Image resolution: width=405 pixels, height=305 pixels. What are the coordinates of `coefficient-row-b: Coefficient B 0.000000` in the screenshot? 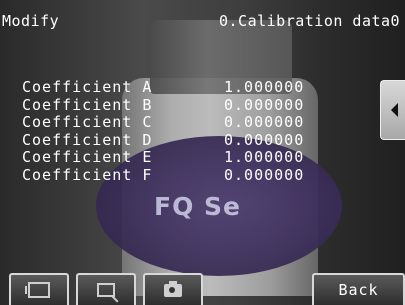 It's located at (172, 105).